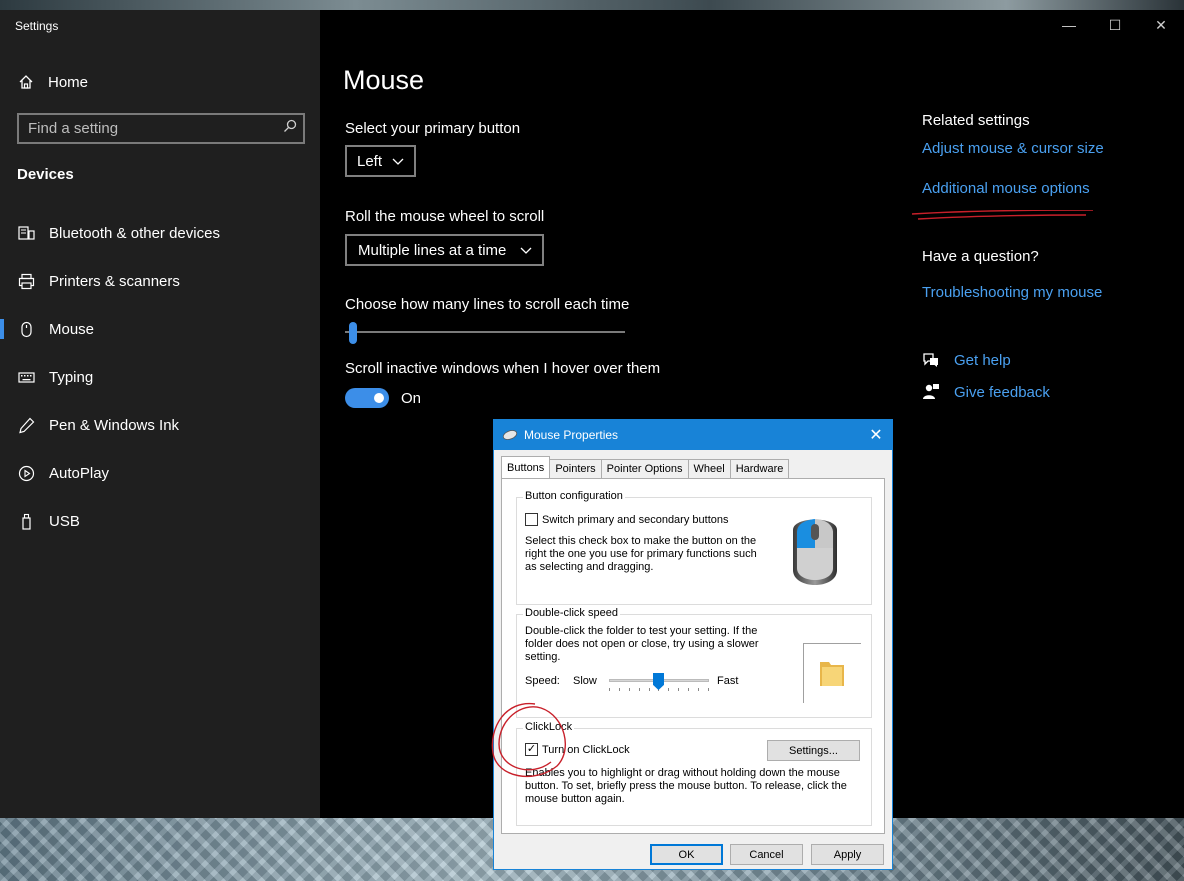 Image resolution: width=1184 pixels, height=881 pixels. What do you see at coordinates (26, 233) in the screenshot?
I see `bluetooth-devices-icon` at bounding box center [26, 233].